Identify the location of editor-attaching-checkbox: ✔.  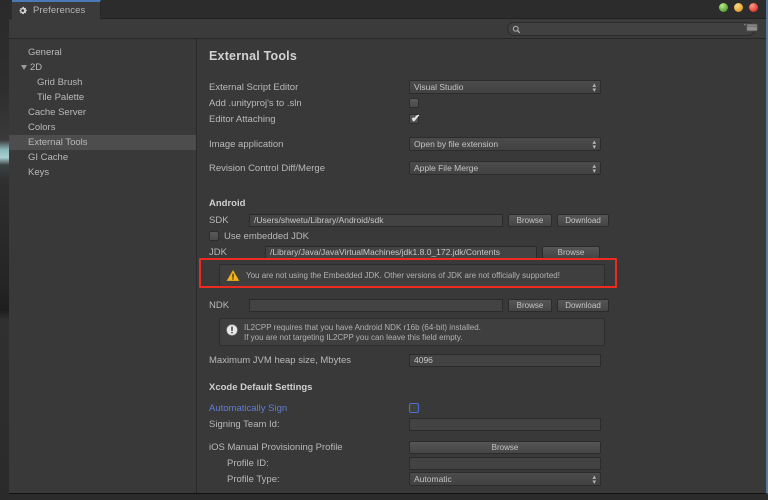
(415, 119).